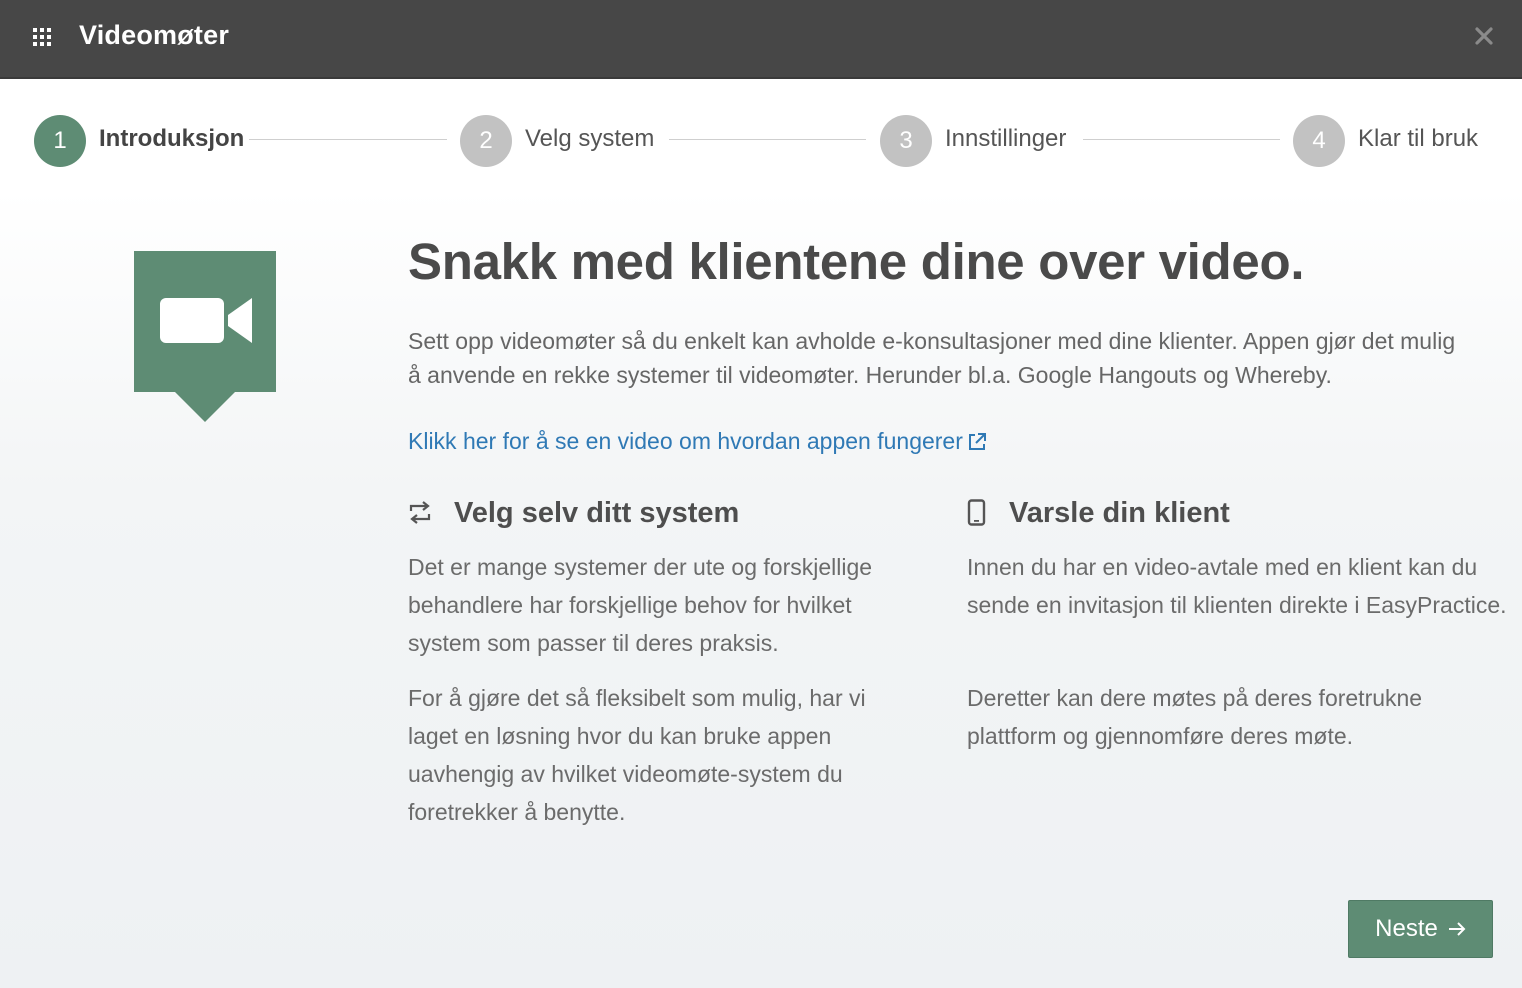 The height and width of the screenshot is (988, 1522). I want to click on video-camera-icon, so click(205, 337).